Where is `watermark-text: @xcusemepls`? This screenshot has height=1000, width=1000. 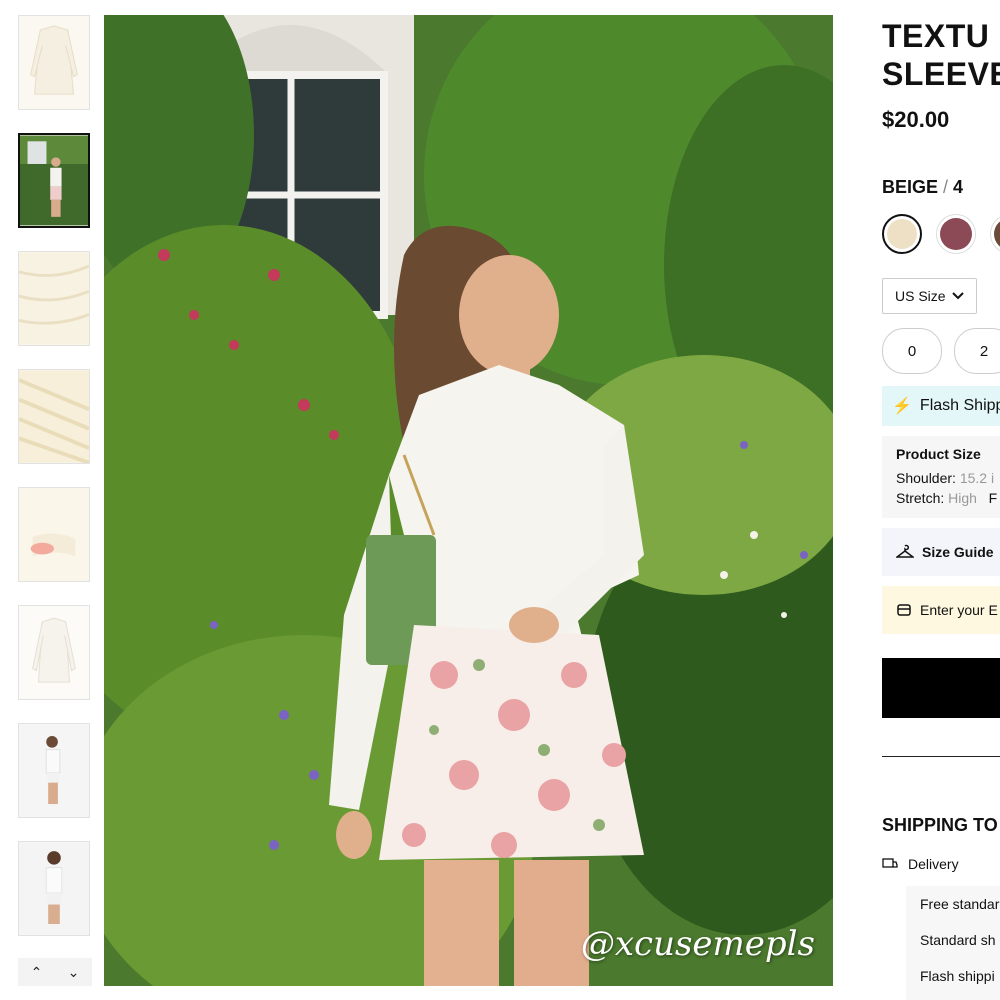
watermark-text: @xcusemepls is located at coordinates (697, 944).